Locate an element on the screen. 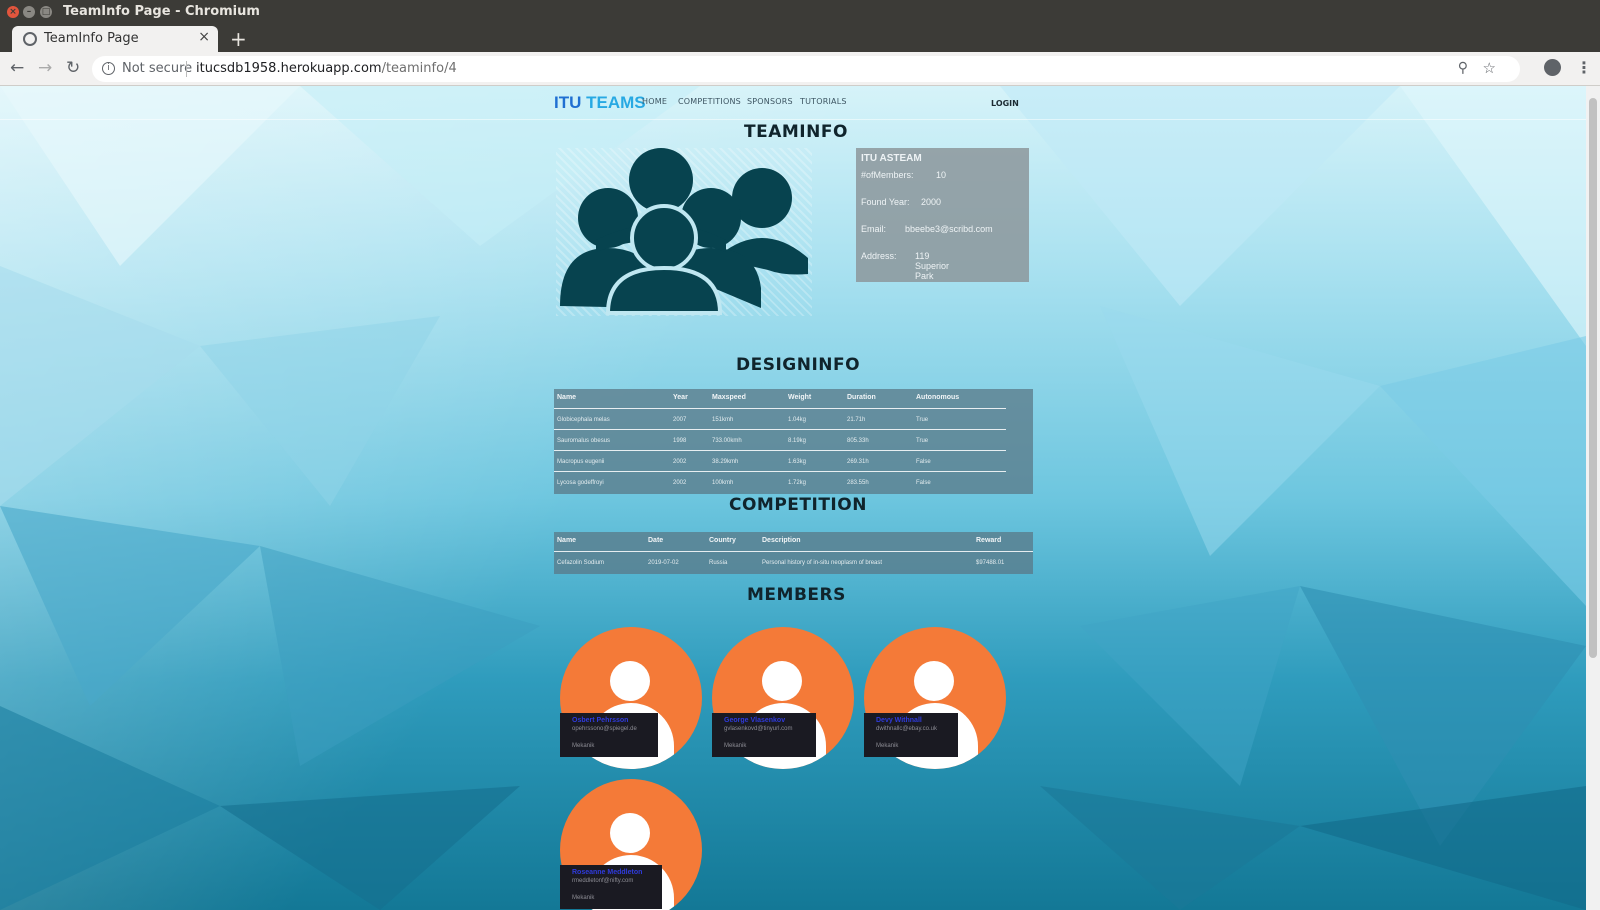 This screenshot has width=1600, height=910. site-brand: ITU TEAMS is located at coordinates (600, 103).